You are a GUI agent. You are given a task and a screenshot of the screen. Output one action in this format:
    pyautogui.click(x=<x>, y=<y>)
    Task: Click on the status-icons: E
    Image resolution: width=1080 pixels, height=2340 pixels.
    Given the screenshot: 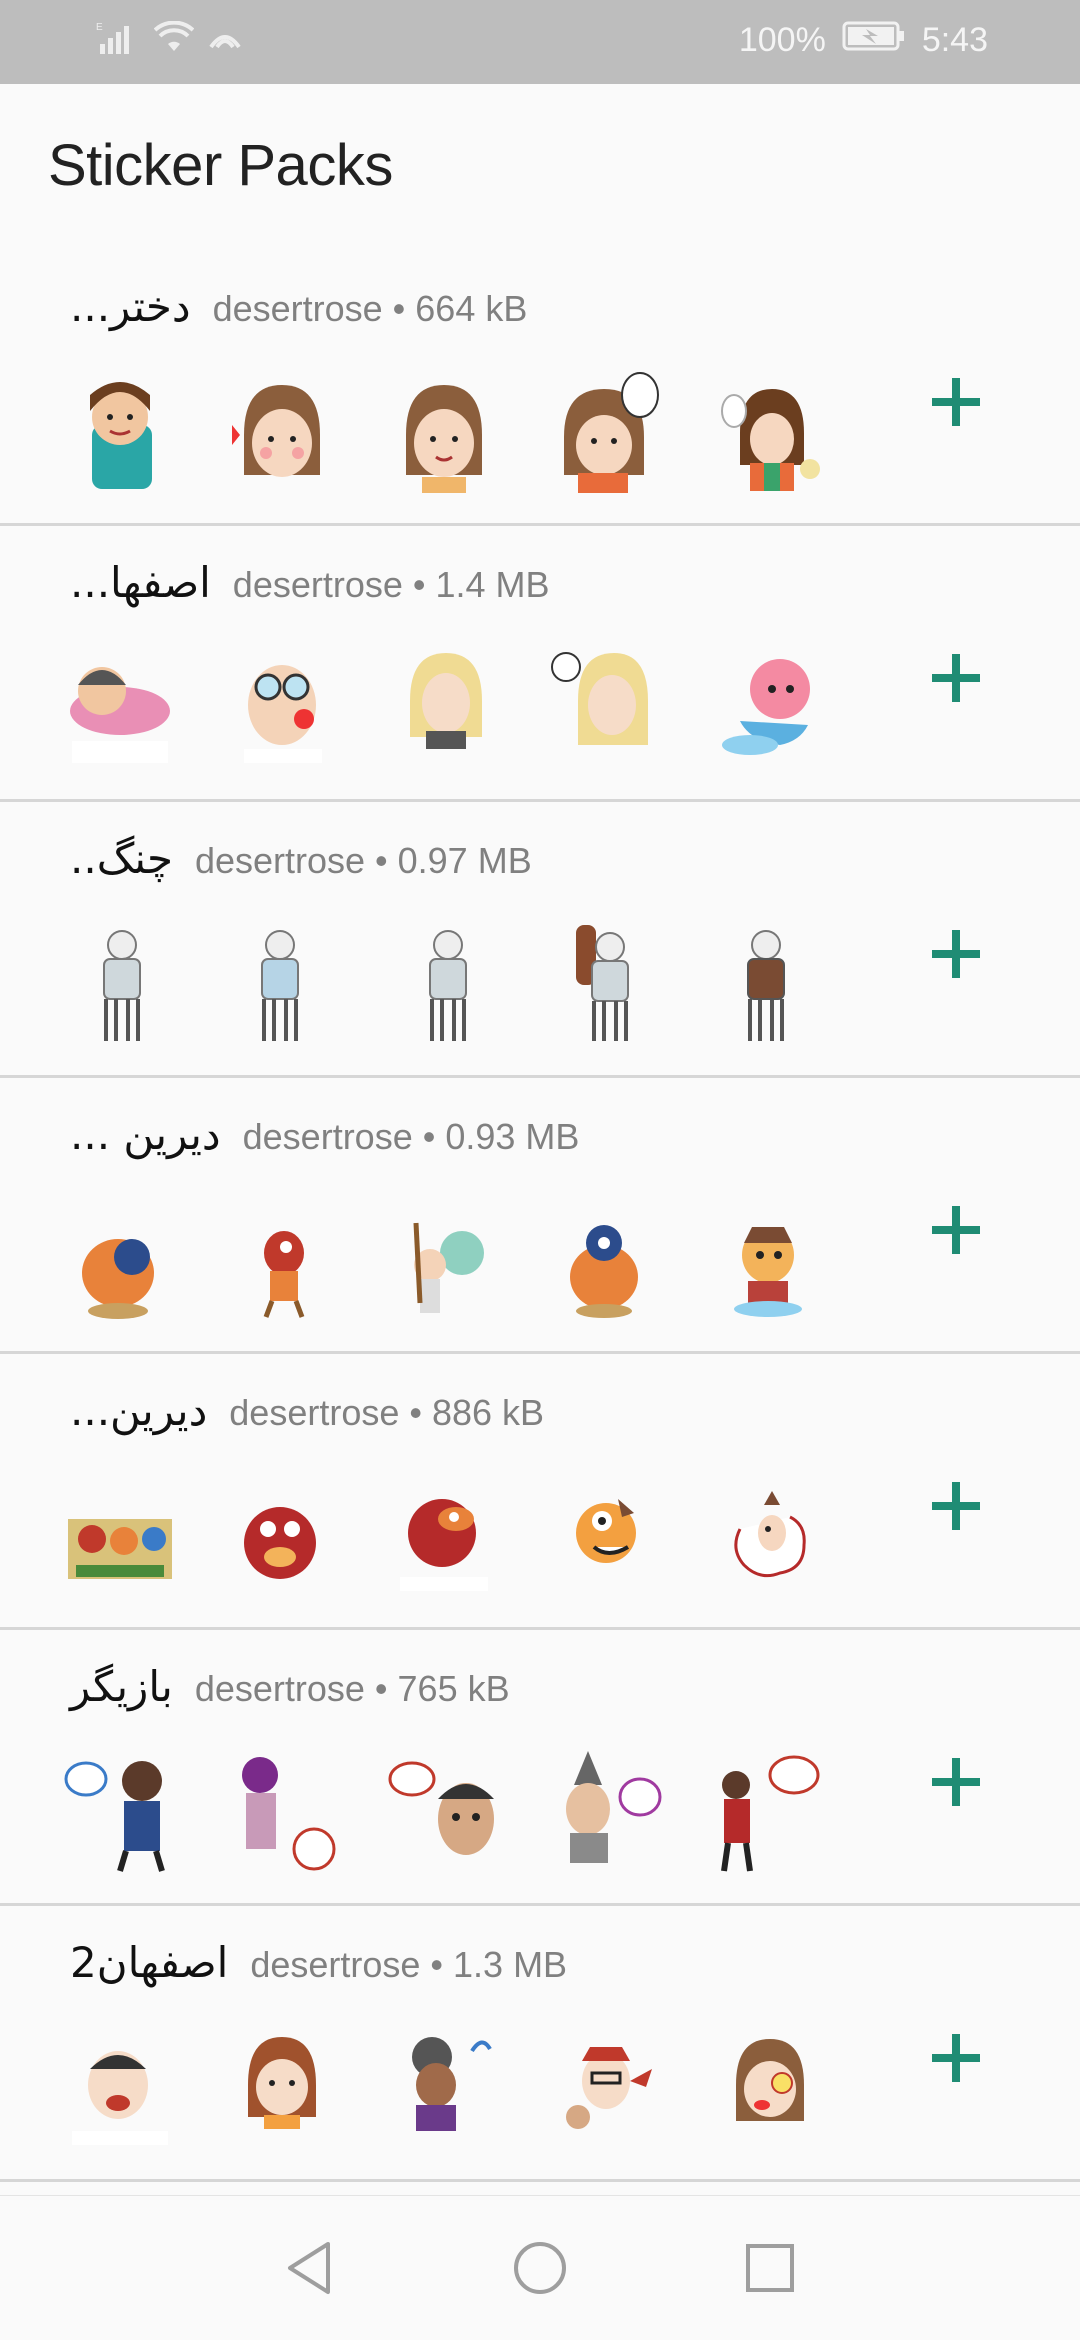 What is the action you would take?
    pyautogui.click(x=169, y=40)
    